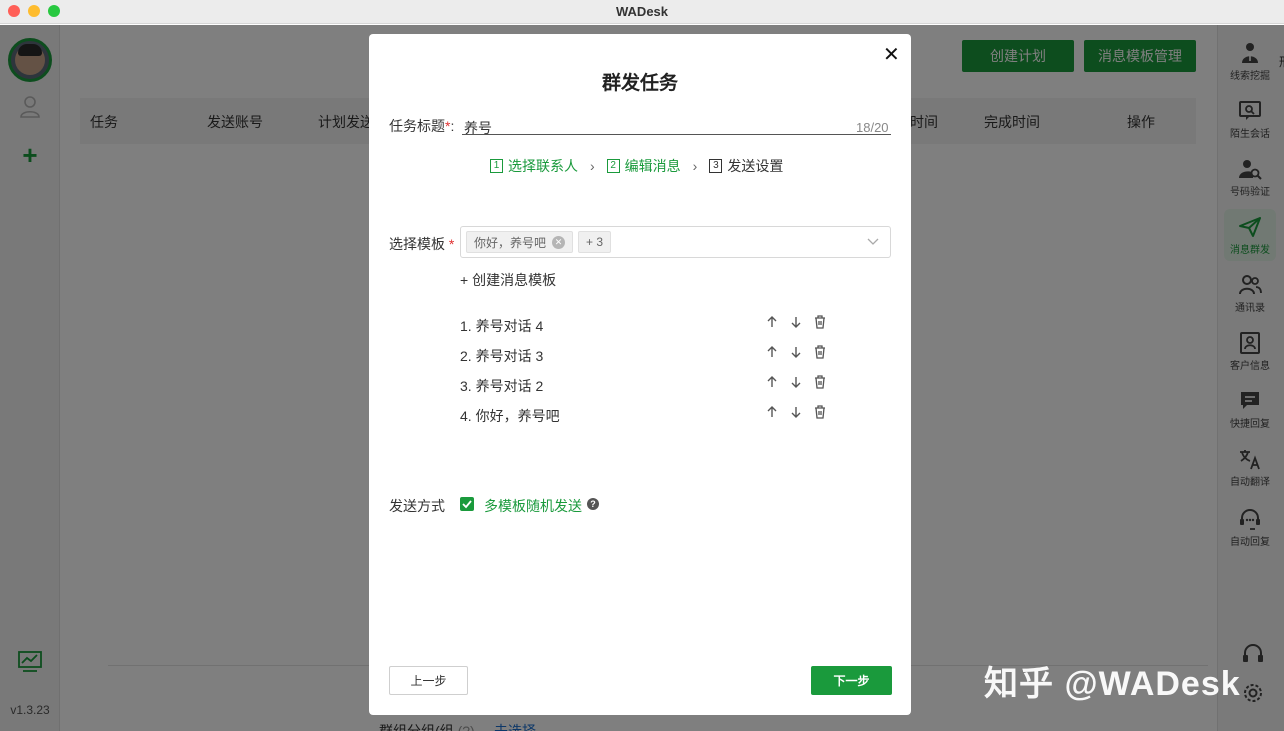 This screenshot has width=1284, height=731. I want to click on template-chip: 你好，养号吧 ✕, so click(520, 242).